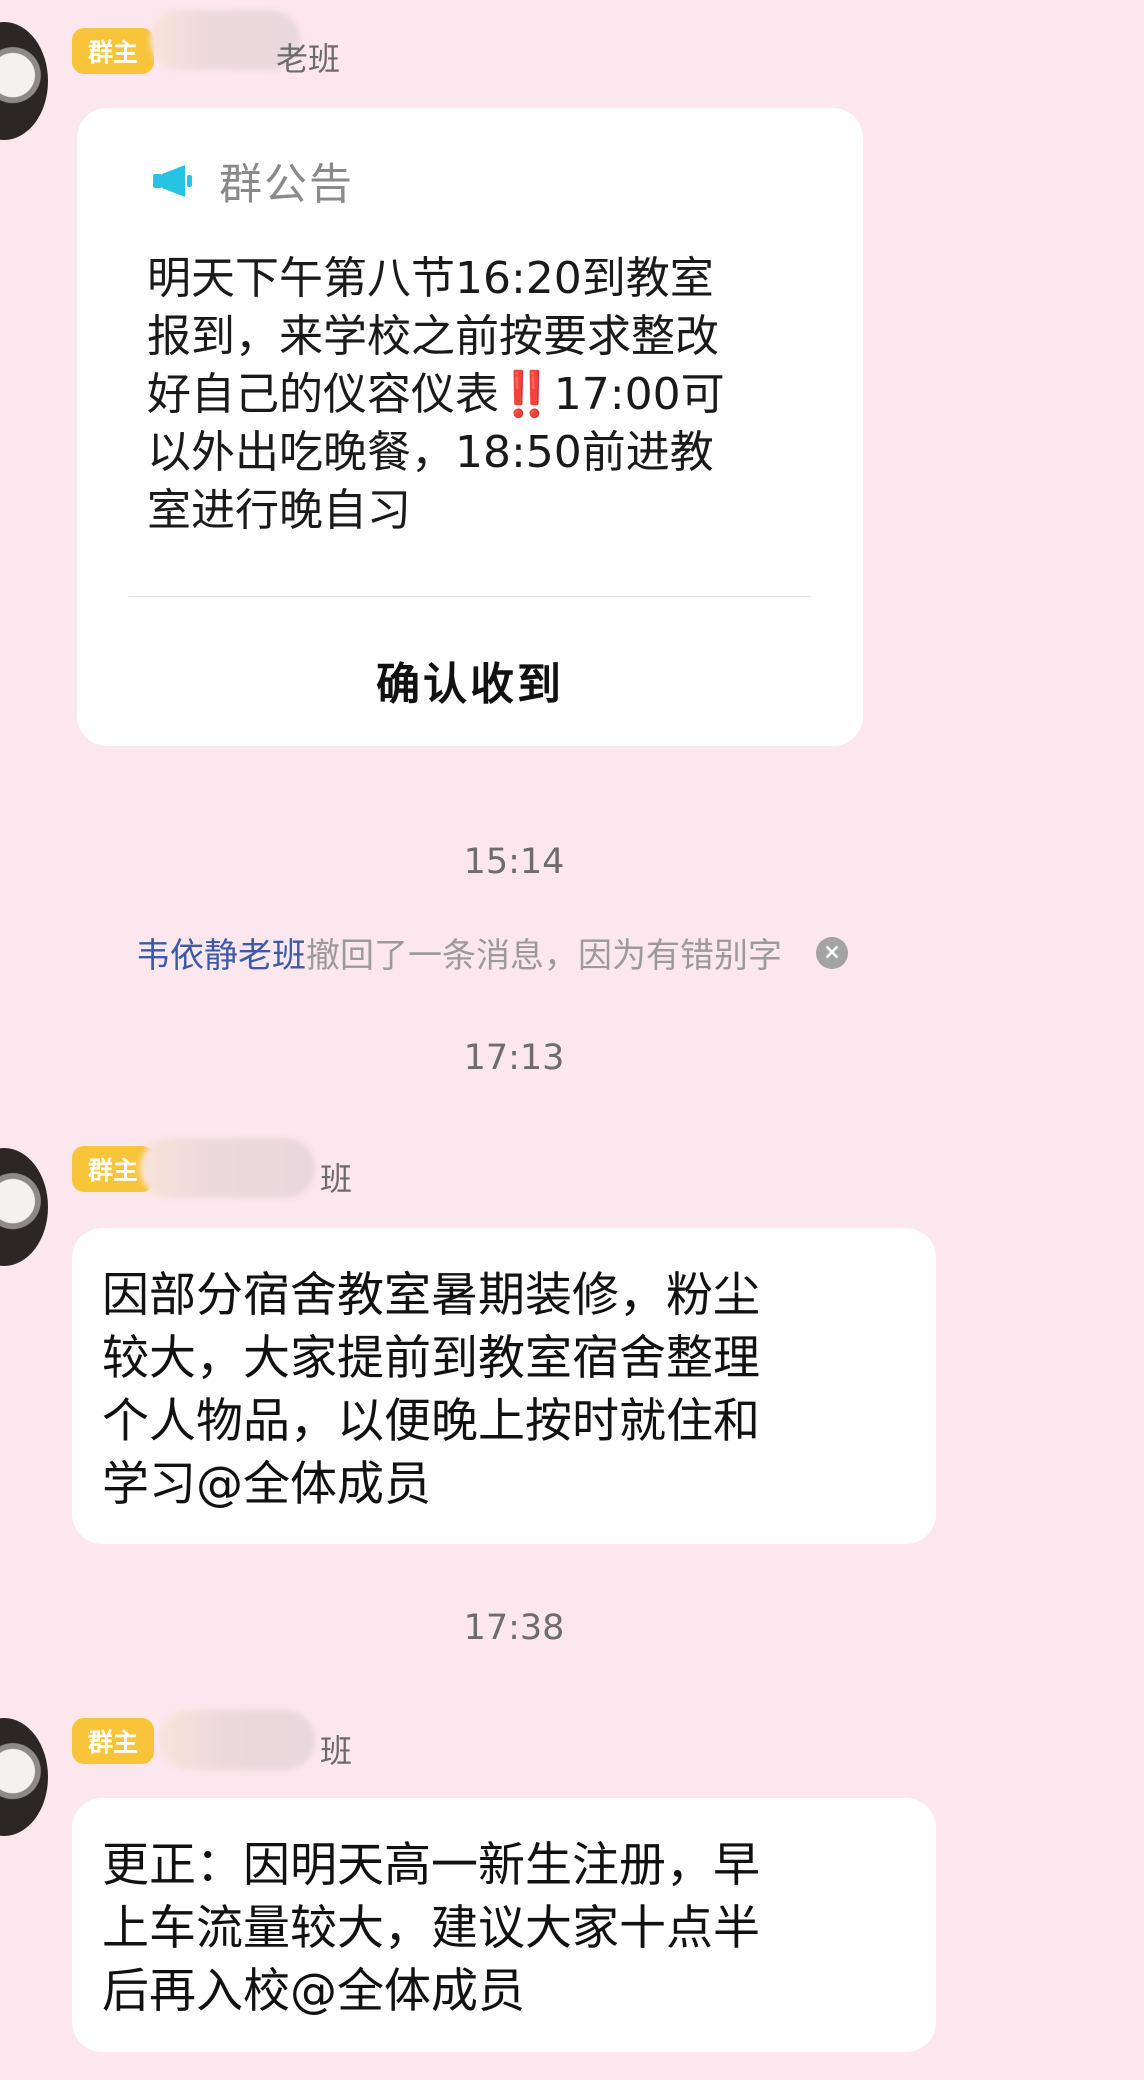 The height and width of the screenshot is (2080, 1144). I want to click on announcement-line-text: 17:00可, so click(639, 394).